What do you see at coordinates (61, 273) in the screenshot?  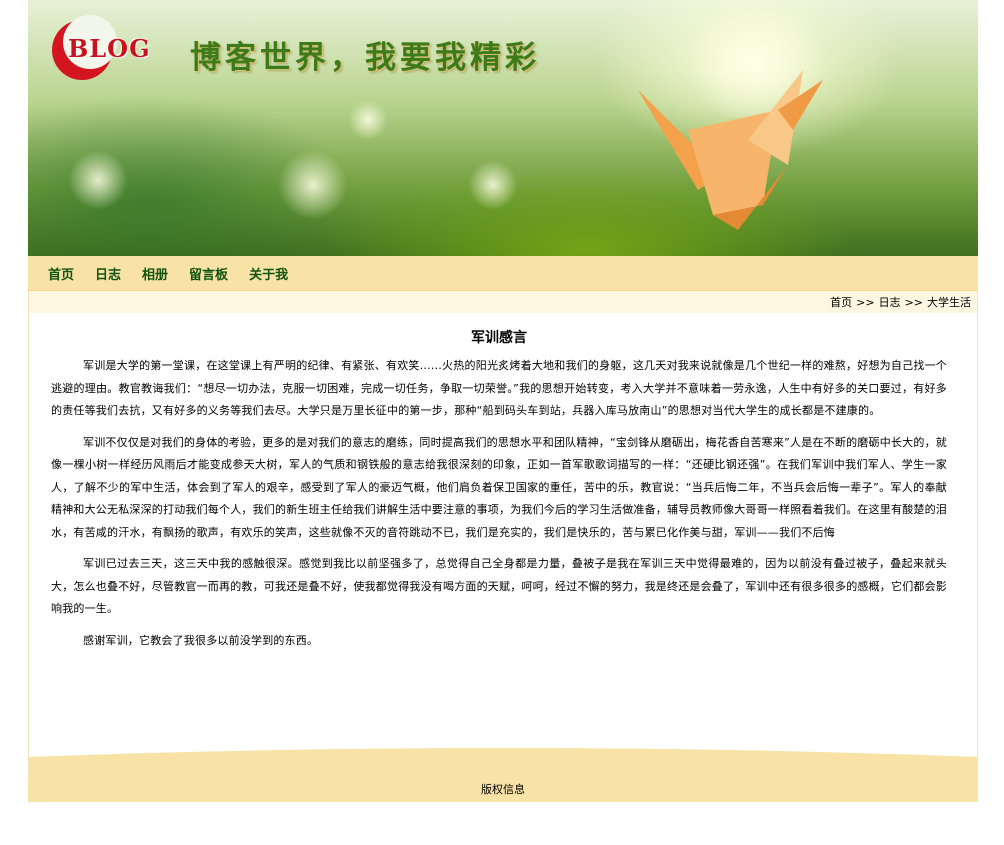 I see `nav-item-home: 首页` at bounding box center [61, 273].